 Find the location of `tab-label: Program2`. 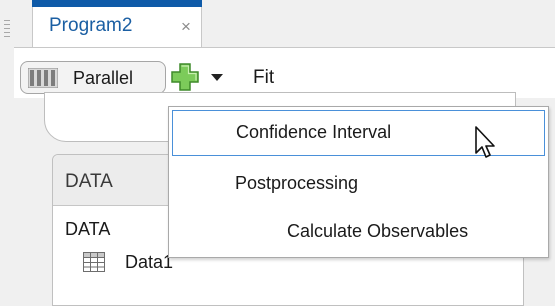

tab-label: Program2 is located at coordinates (91, 25).